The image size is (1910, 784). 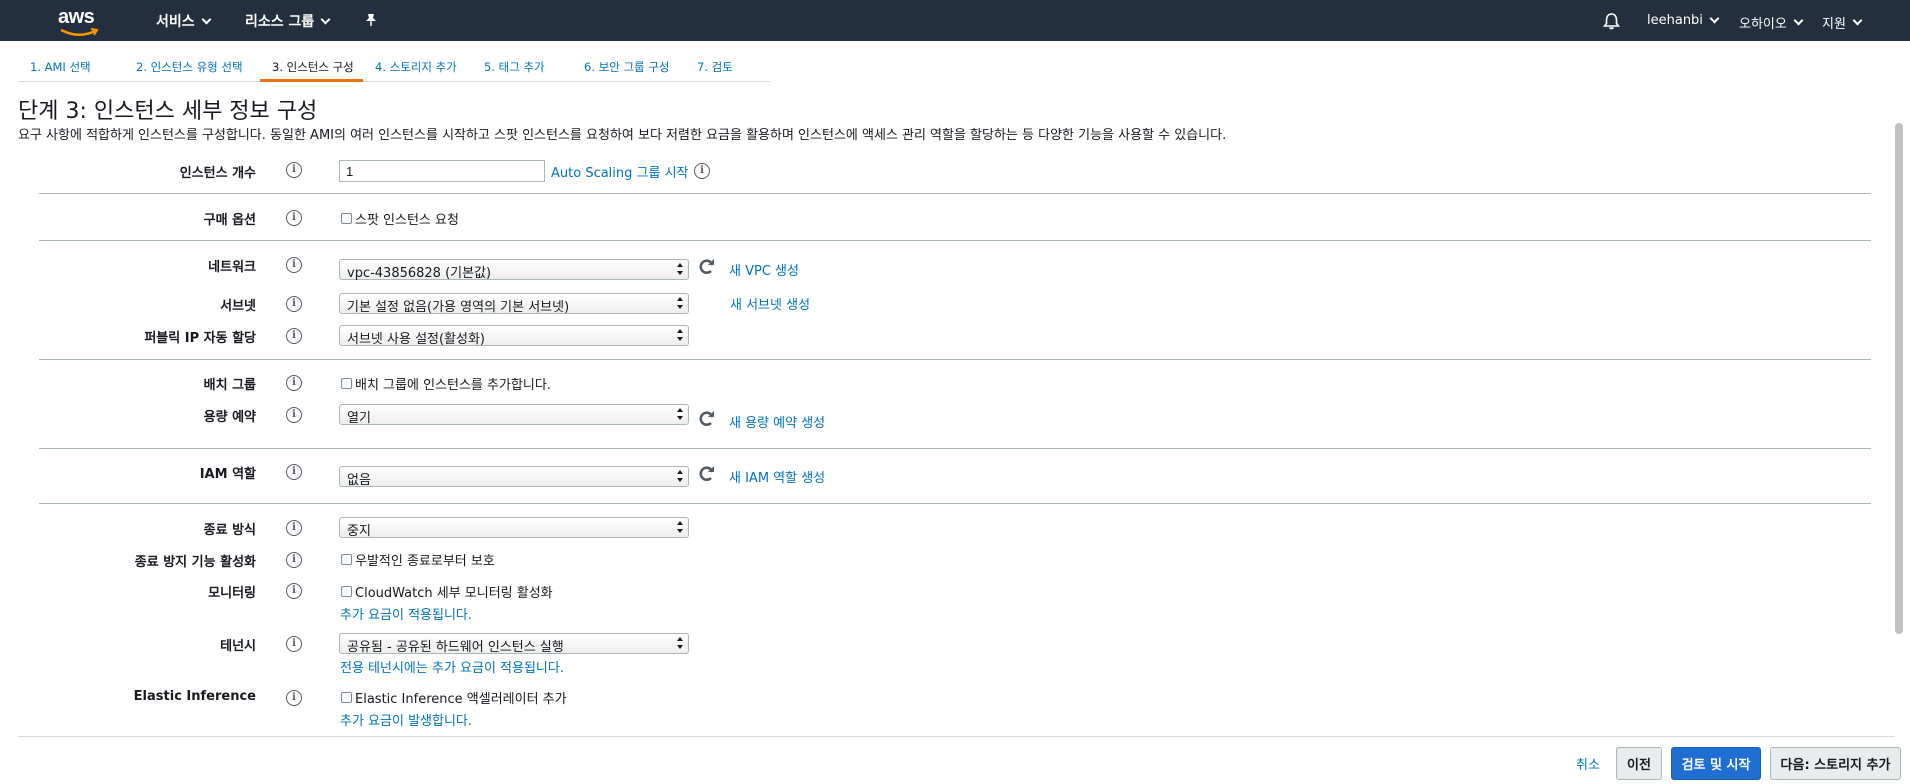 I want to click on next-add-storage-button: 다음: 스토리지 추가, so click(x=1835, y=763).